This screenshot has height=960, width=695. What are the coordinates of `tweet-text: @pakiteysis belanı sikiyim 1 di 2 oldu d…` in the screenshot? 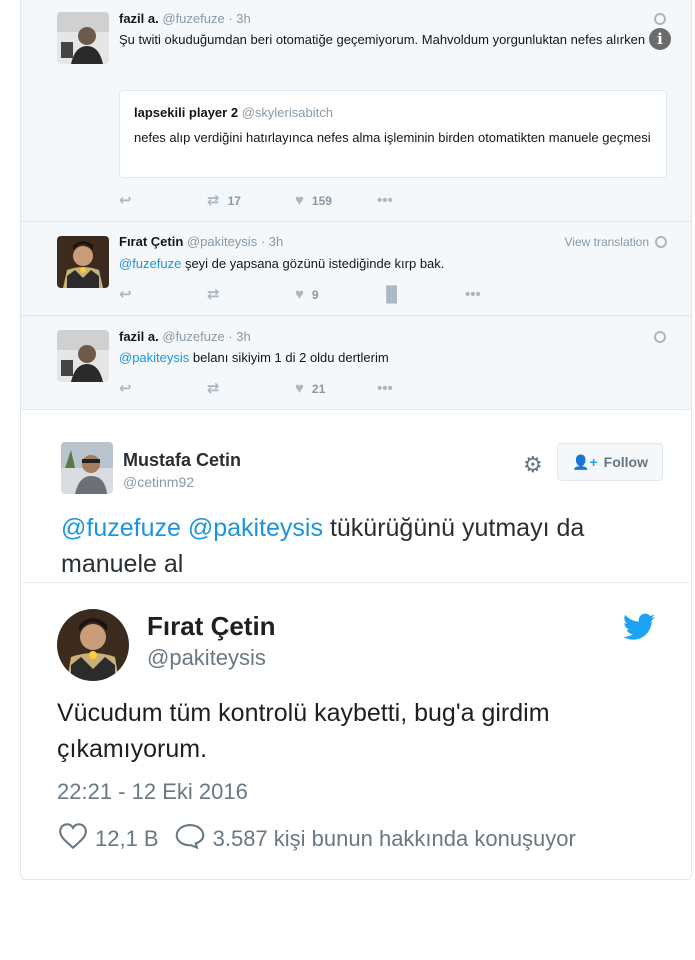 It's located at (389, 358).